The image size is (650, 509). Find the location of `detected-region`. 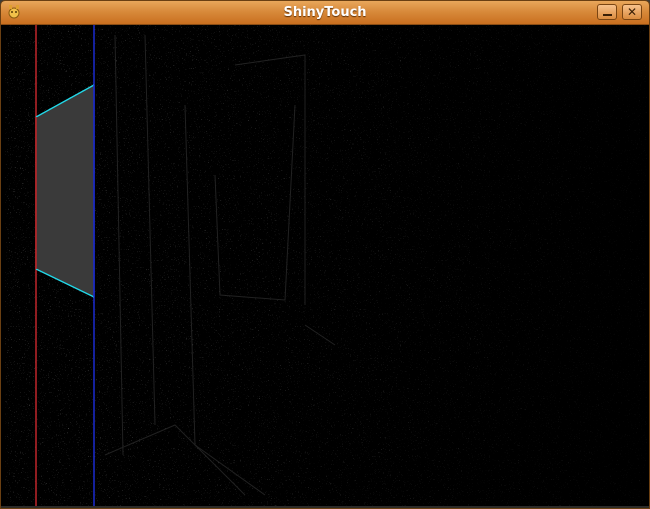

detected-region is located at coordinates (65, 191).